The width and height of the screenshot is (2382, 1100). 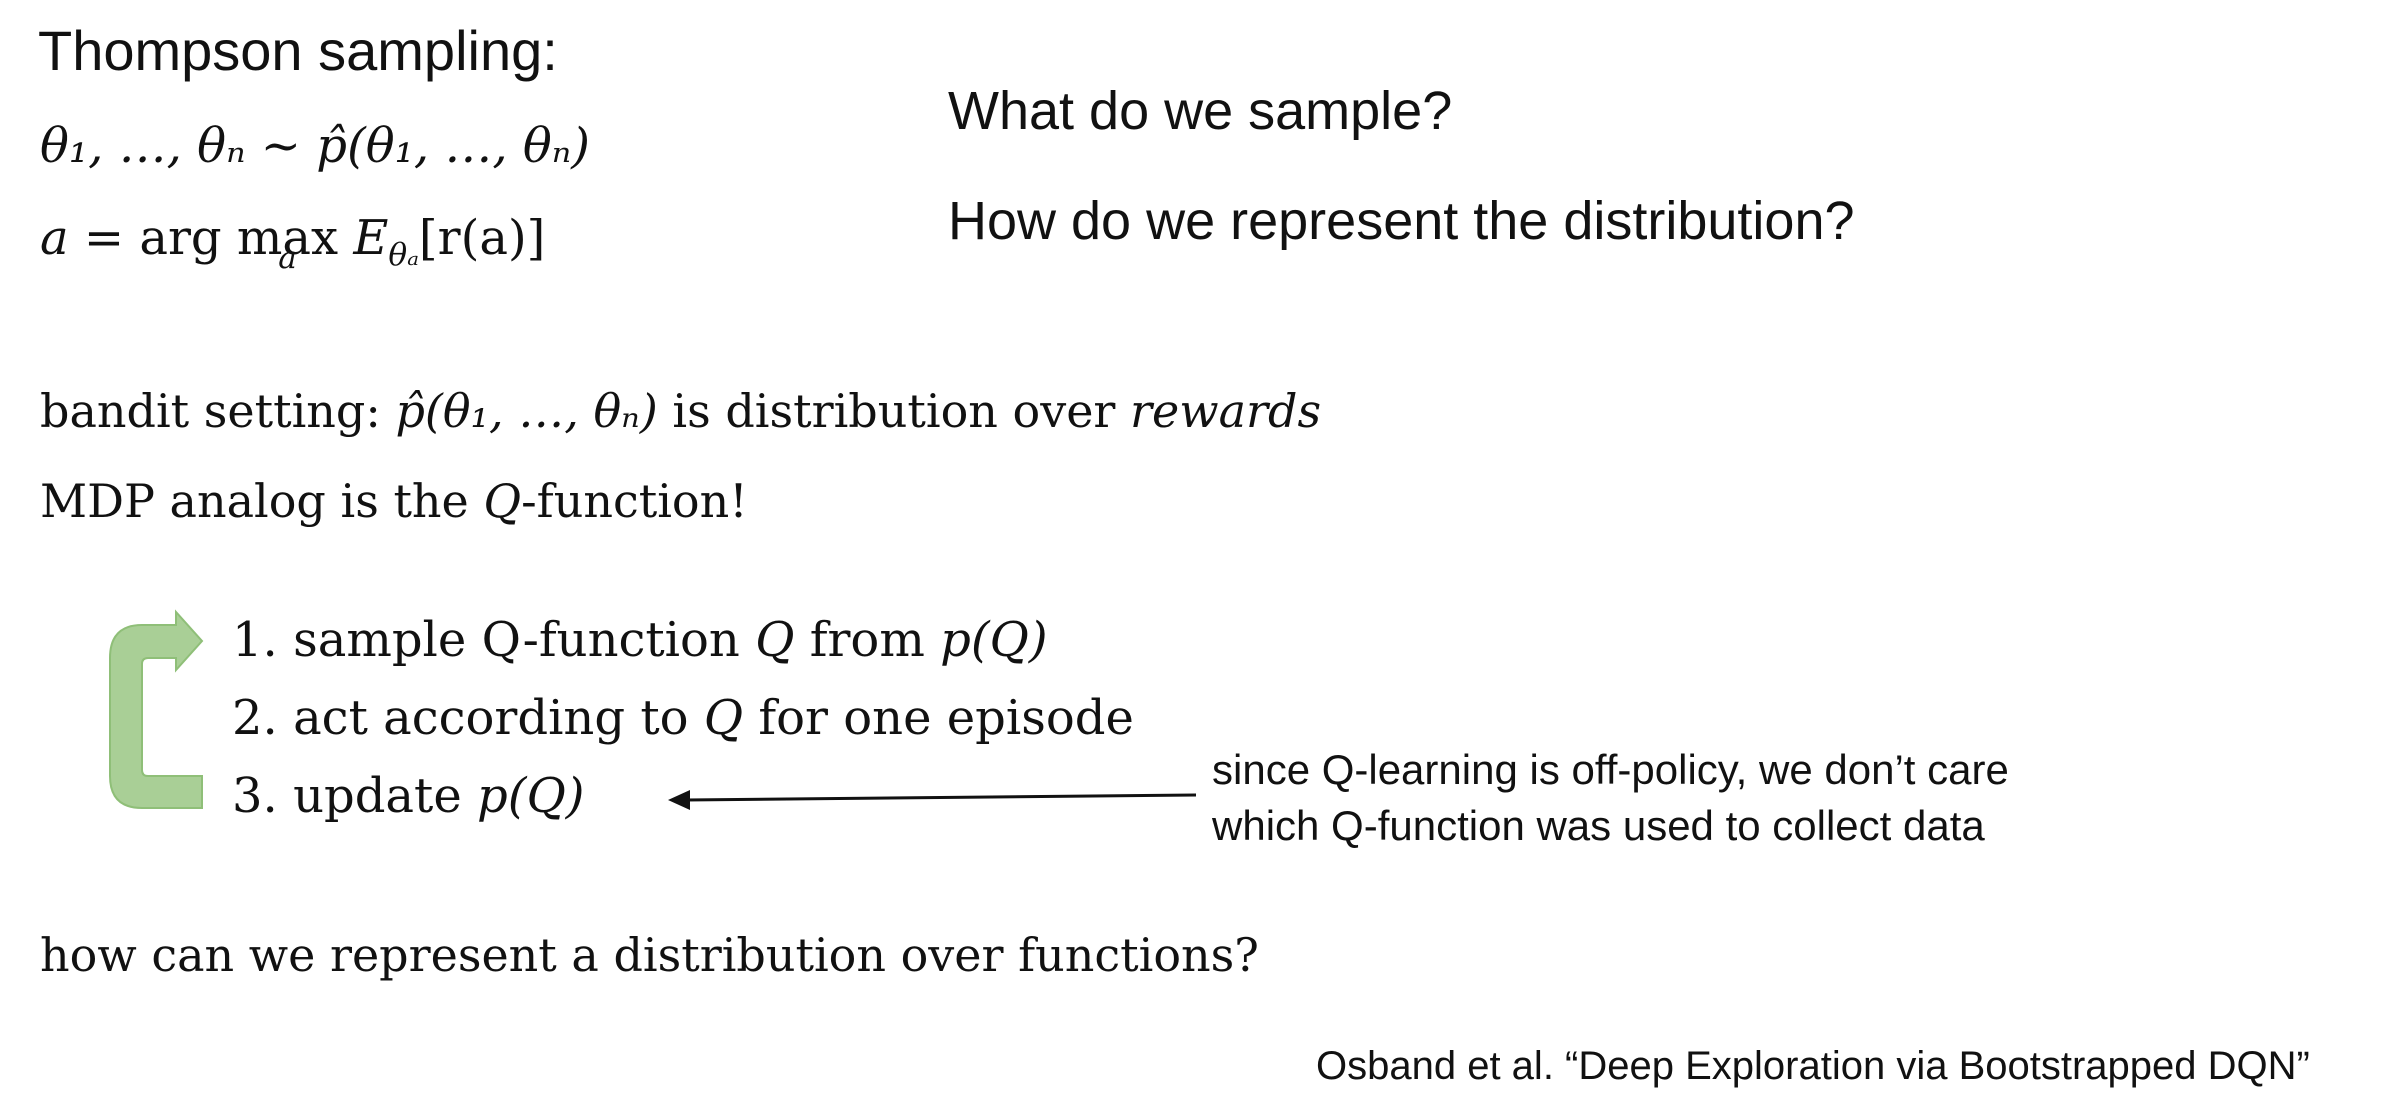 I want to click on left-arrow-icon, so click(x=679, y=800).